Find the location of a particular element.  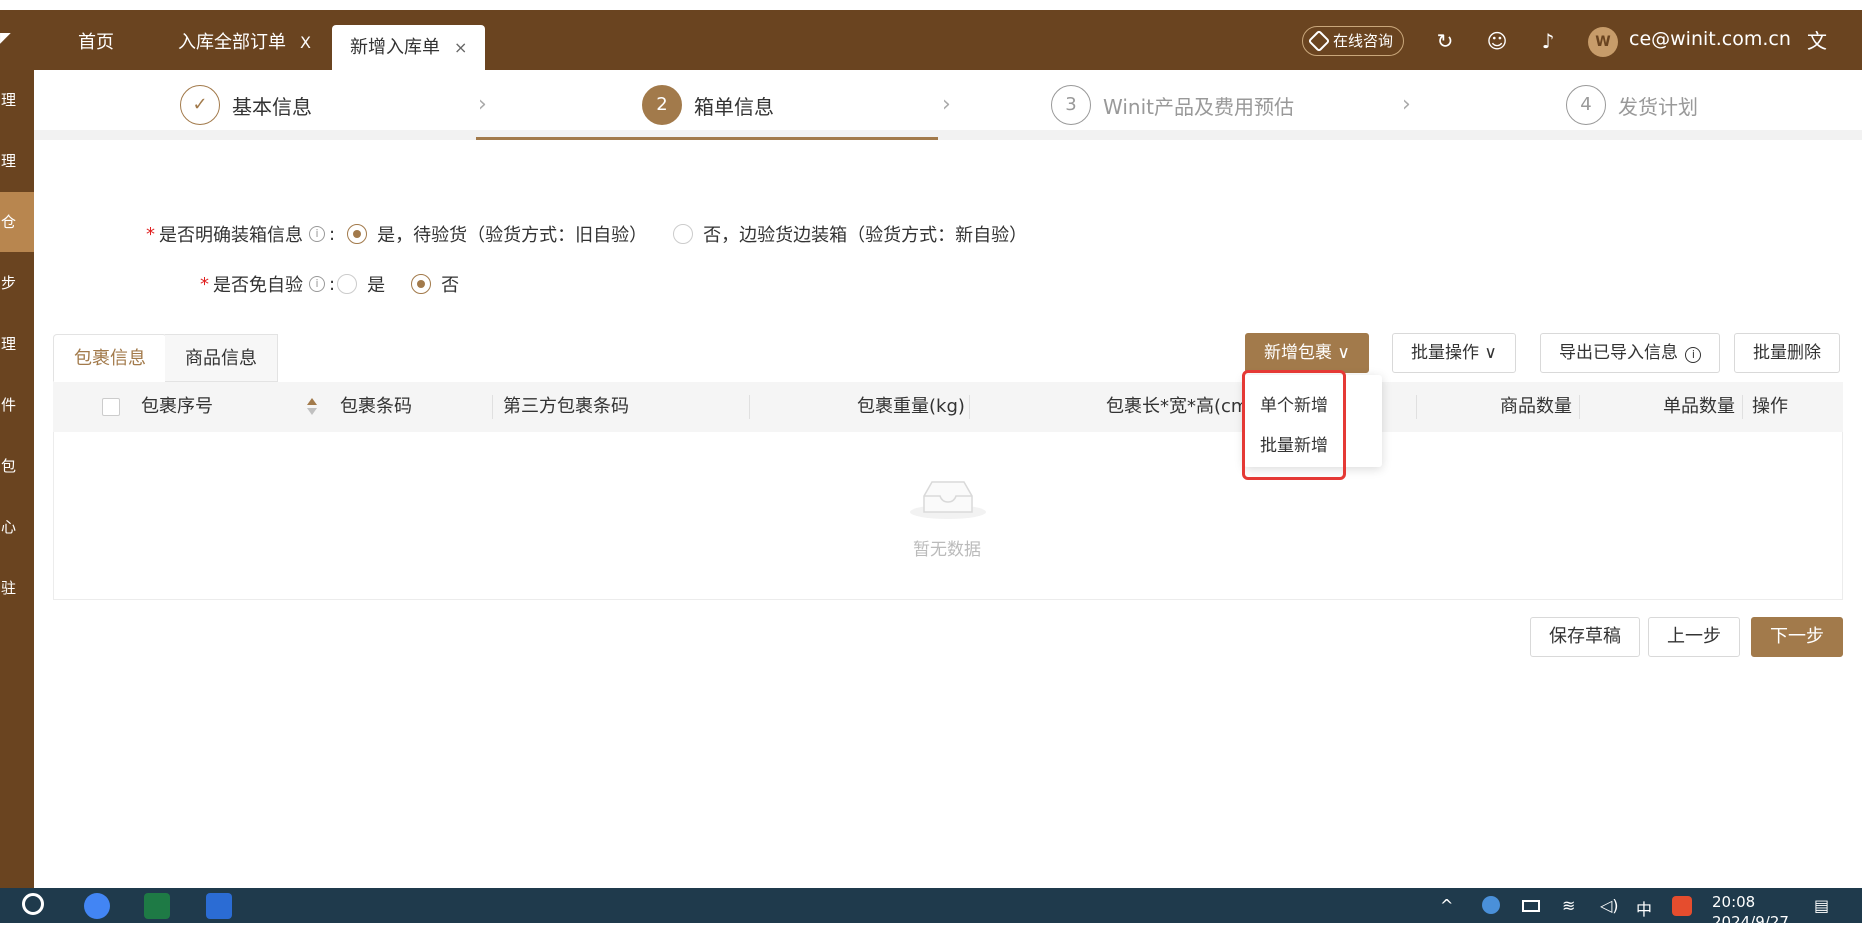

step-label: Winit产品及费用预估 is located at coordinates (1198, 106).